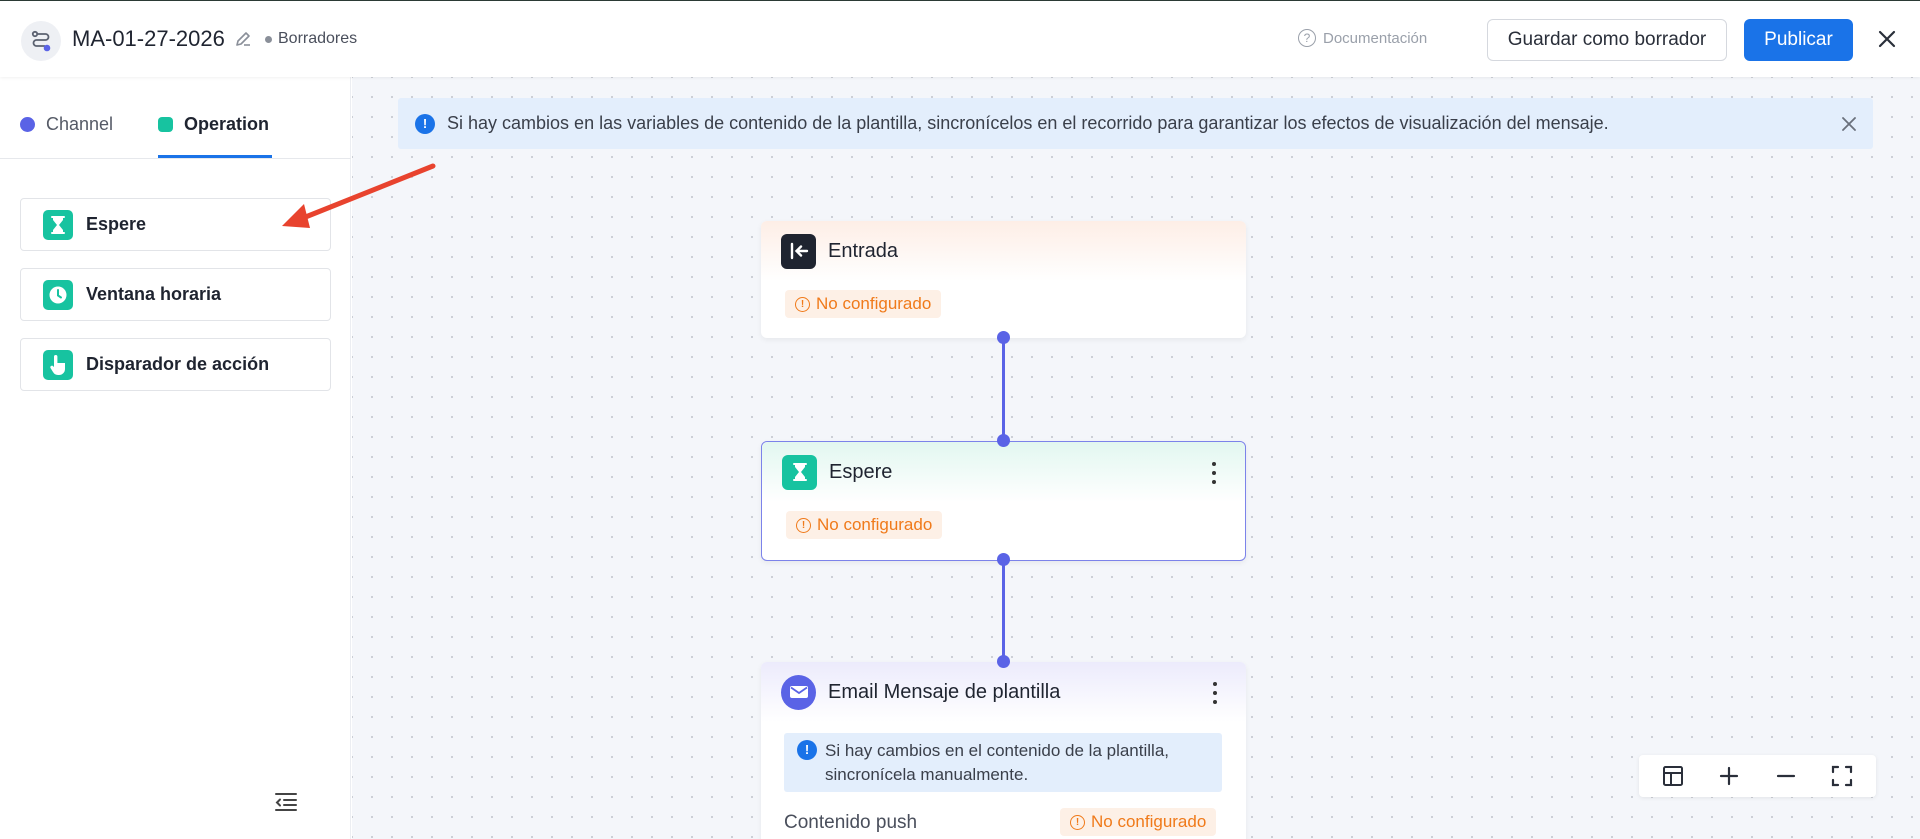 Image resolution: width=1920 pixels, height=839 pixels. Describe the element at coordinates (863, 250) in the screenshot. I see `entry-node-title: Entrada` at that location.